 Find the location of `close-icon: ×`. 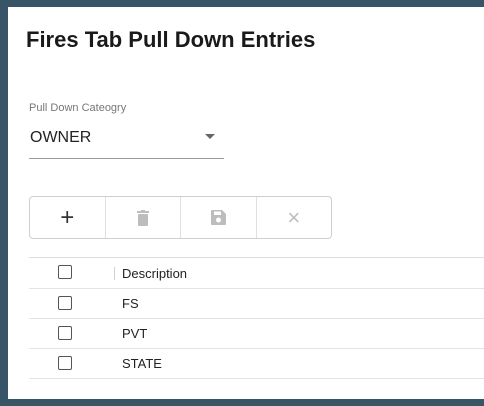

close-icon: × is located at coordinates (294, 217).